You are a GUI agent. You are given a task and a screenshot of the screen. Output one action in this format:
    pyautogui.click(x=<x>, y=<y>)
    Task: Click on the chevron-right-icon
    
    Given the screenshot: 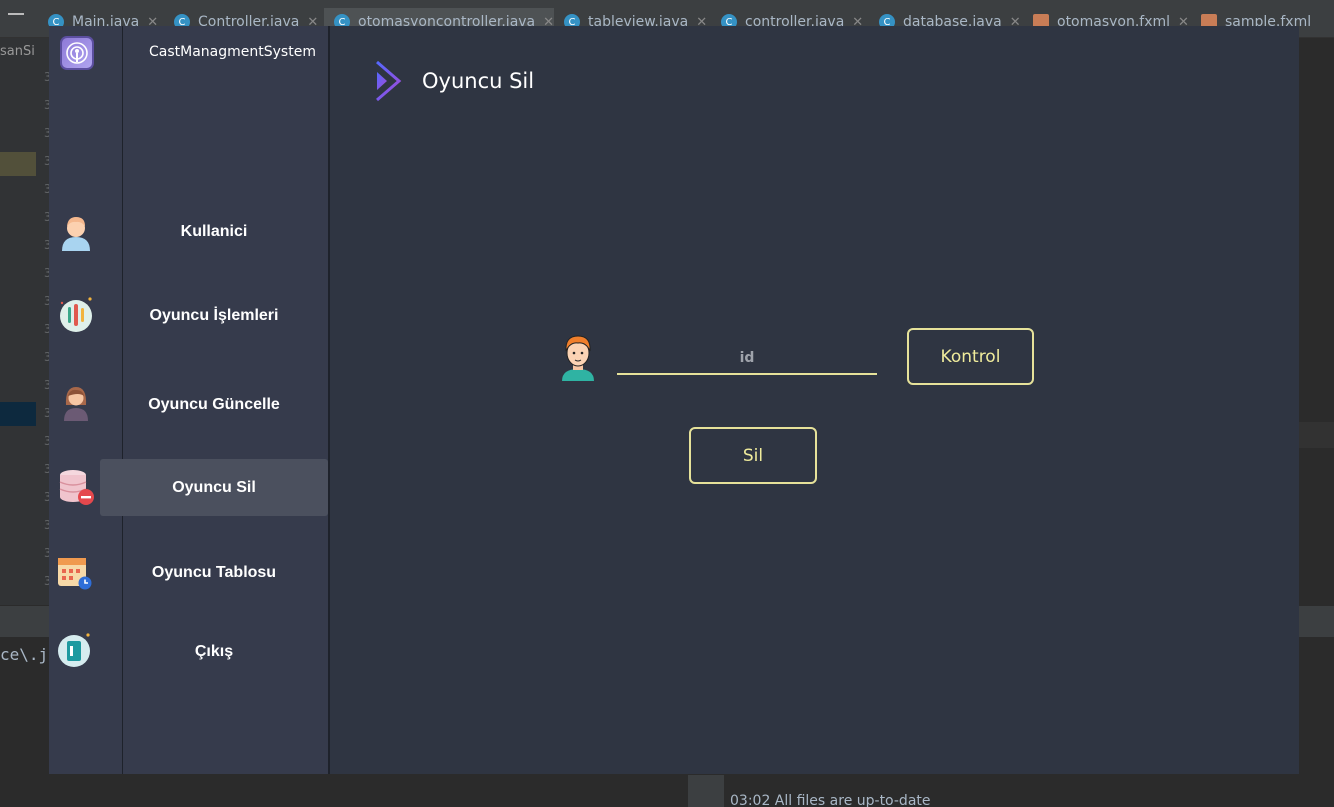 What is the action you would take?
    pyautogui.click(x=388, y=83)
    